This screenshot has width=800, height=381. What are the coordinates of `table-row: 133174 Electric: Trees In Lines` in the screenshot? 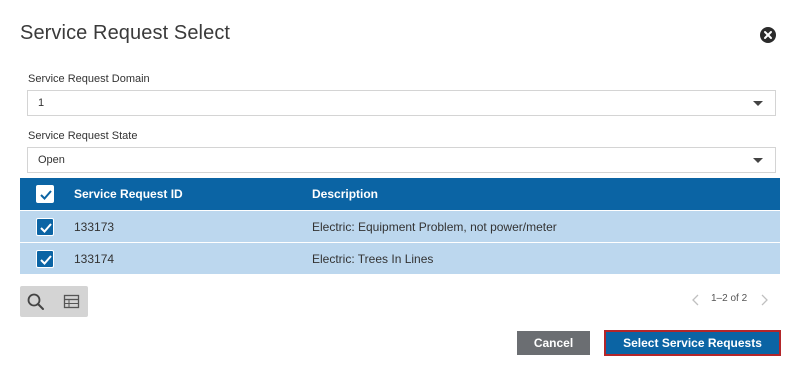 It's located at (400, 258).